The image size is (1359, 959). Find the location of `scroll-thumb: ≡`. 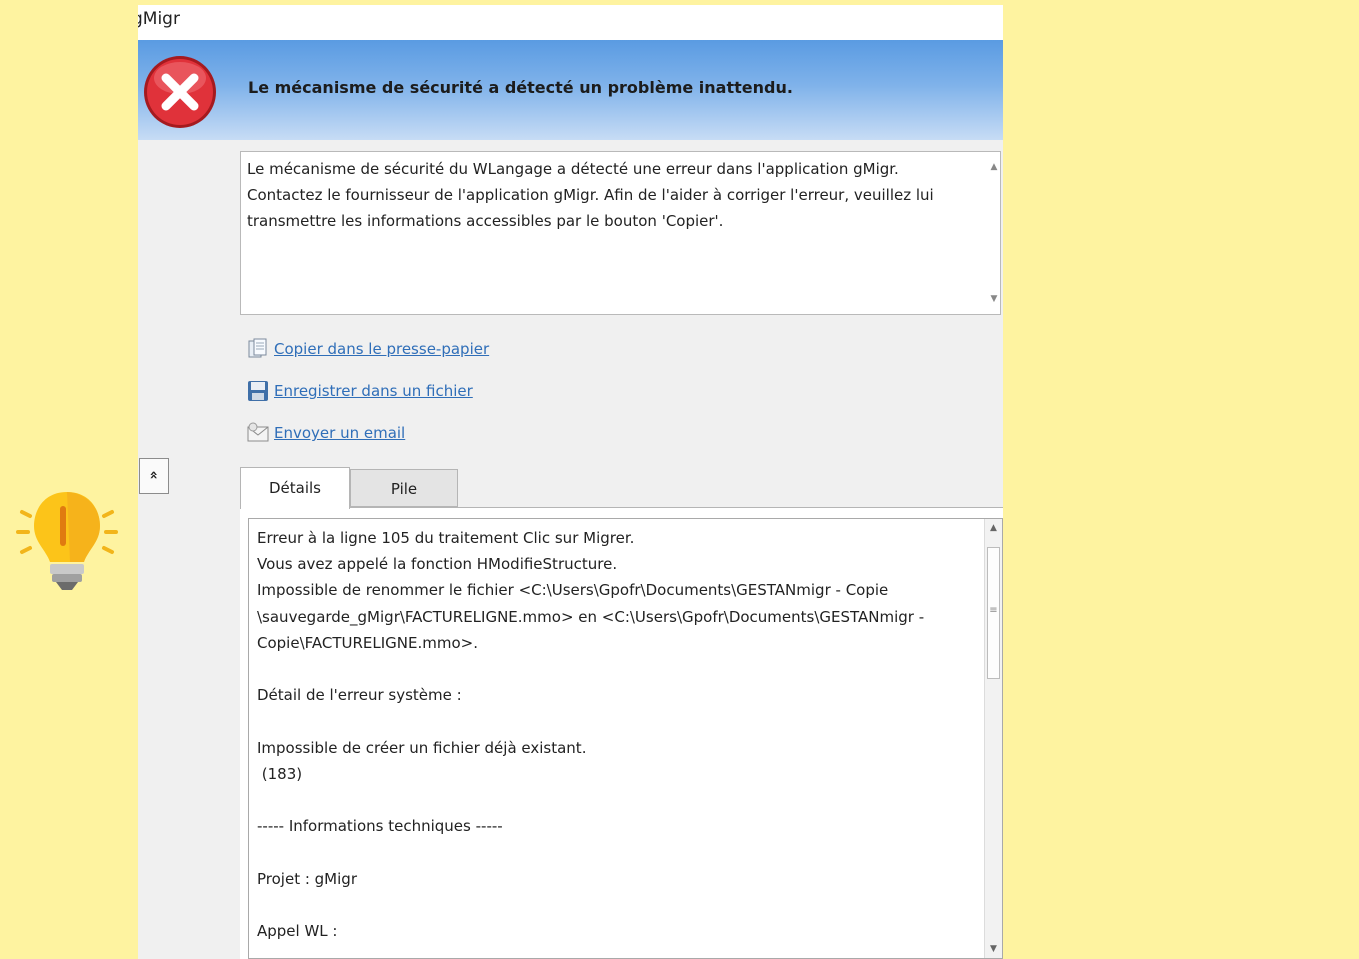

scroll-thumb: ≡ is located at coordinates (993, 613).